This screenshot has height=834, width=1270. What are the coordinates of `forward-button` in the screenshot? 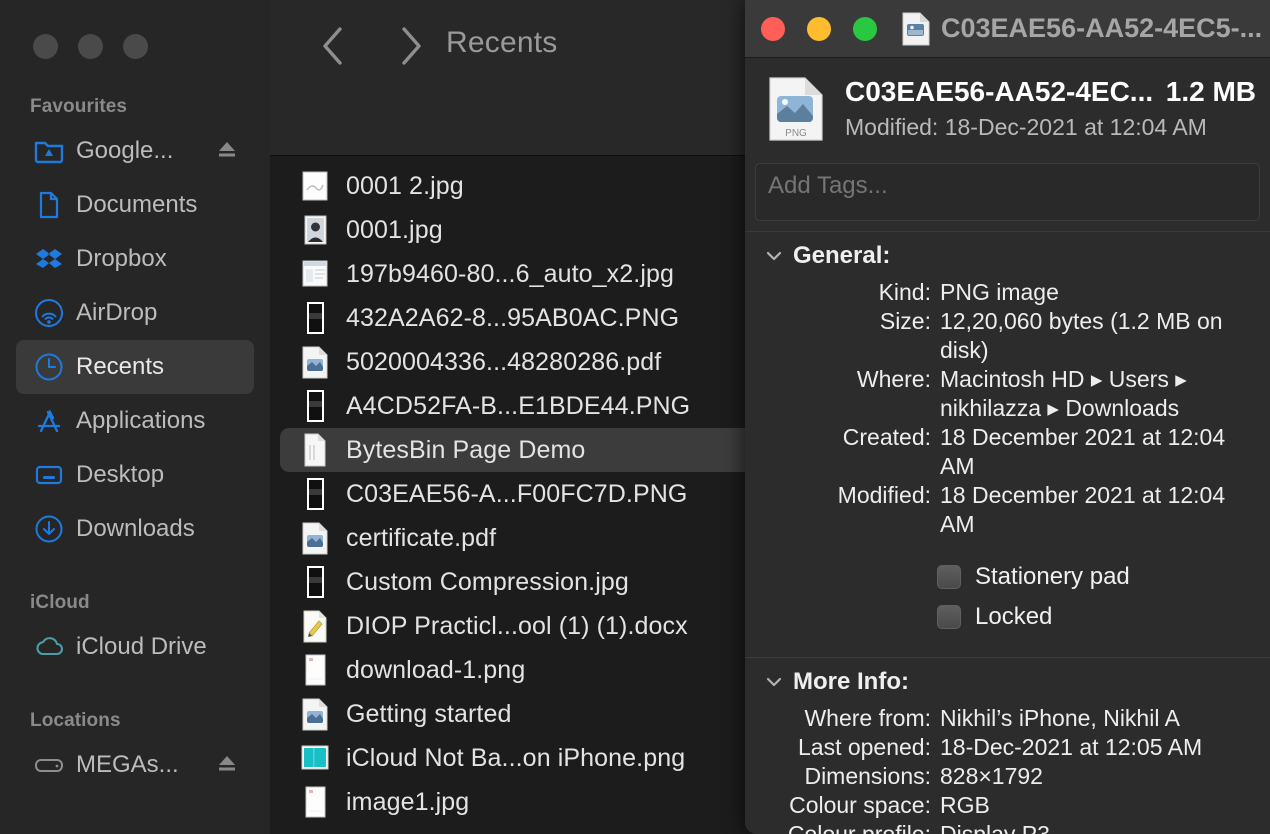 It's located at (411, 46).